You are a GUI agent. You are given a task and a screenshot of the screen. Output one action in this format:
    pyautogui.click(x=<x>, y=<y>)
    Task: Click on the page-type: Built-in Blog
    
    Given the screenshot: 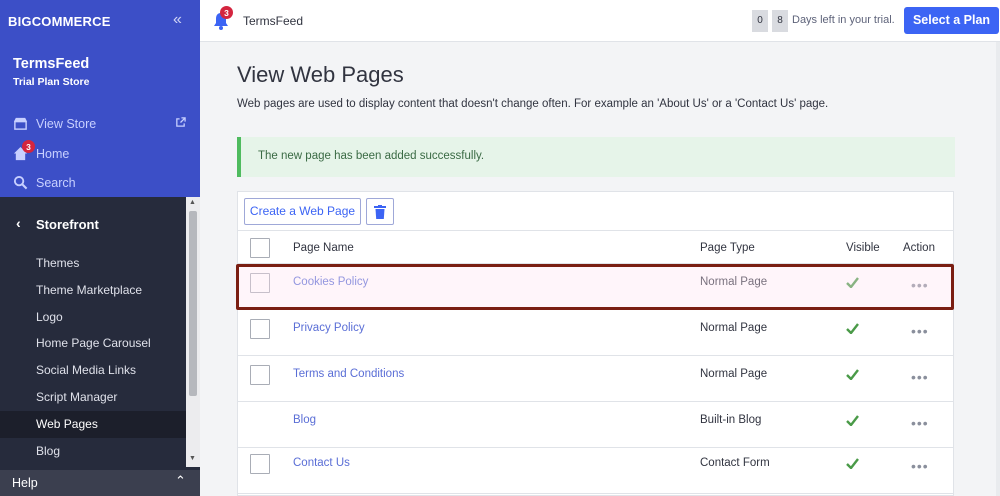 What is the action you would take?
    pyautogui.click(x=731, y=420)
    